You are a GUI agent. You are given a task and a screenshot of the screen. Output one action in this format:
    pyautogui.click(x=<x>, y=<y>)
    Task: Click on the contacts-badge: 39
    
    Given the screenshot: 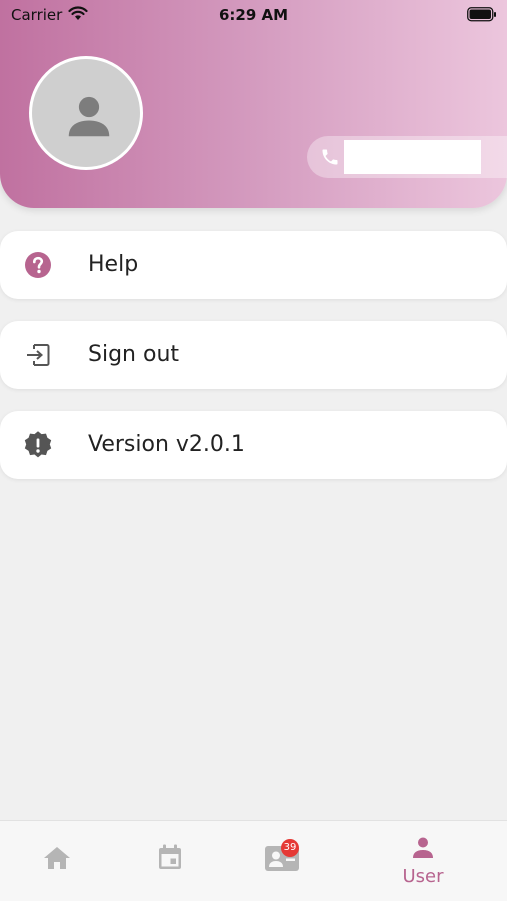 What is the action you would take?
    pyautogui.click(x=290, y=848)
    